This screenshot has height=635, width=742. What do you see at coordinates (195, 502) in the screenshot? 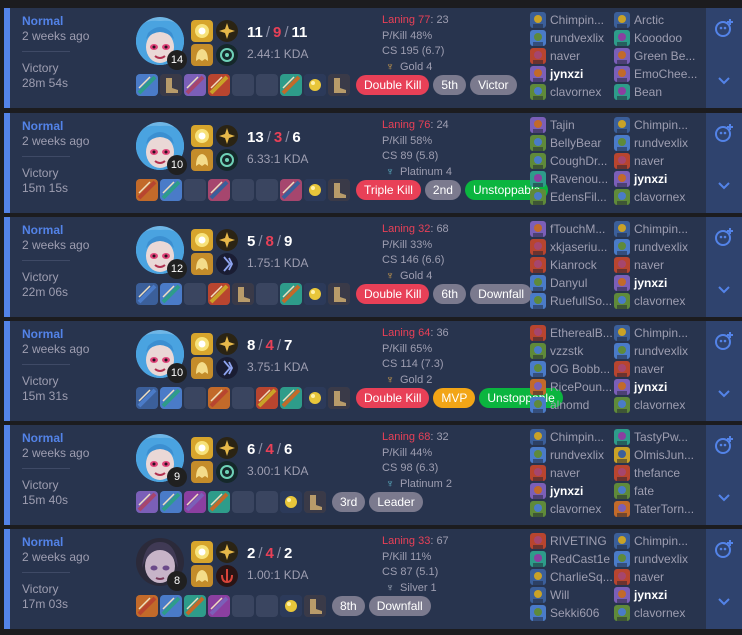
I see `phantom-dancer-icon` at bounding box center [195, 502].